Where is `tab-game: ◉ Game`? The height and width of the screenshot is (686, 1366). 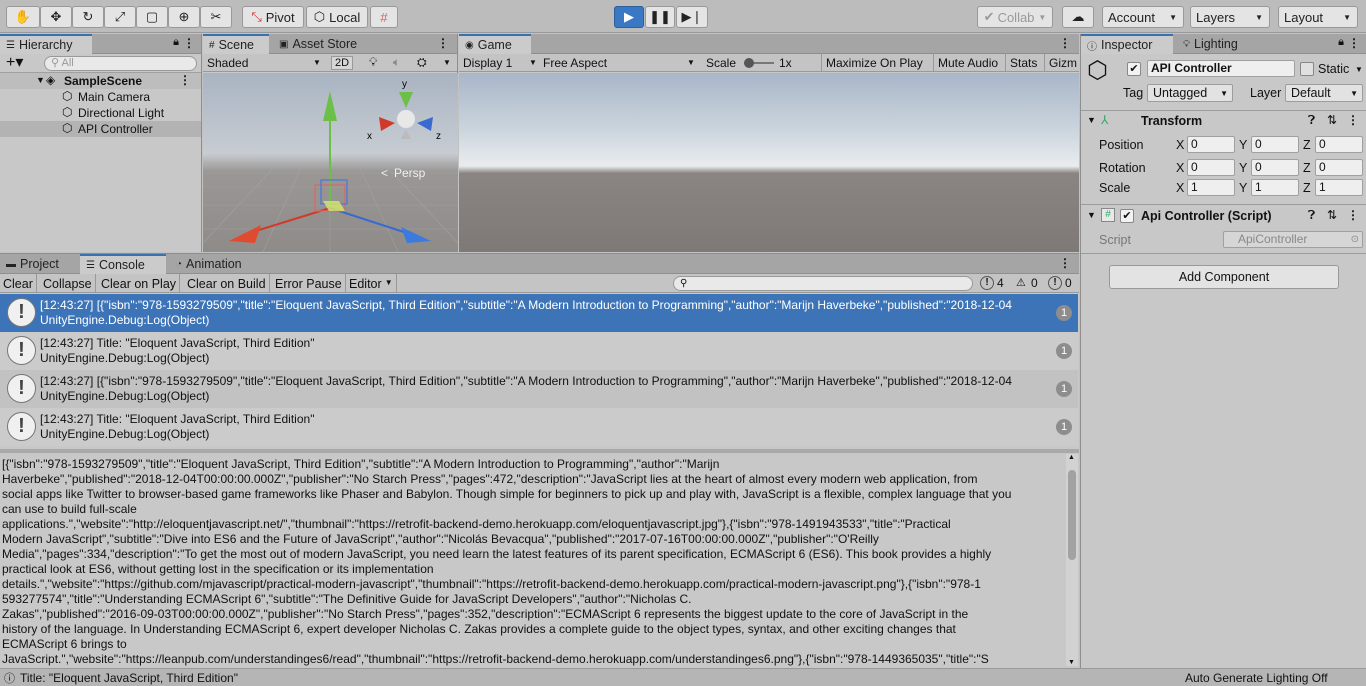
tab-game: ◉ Game is located at coordinates (495, 44).